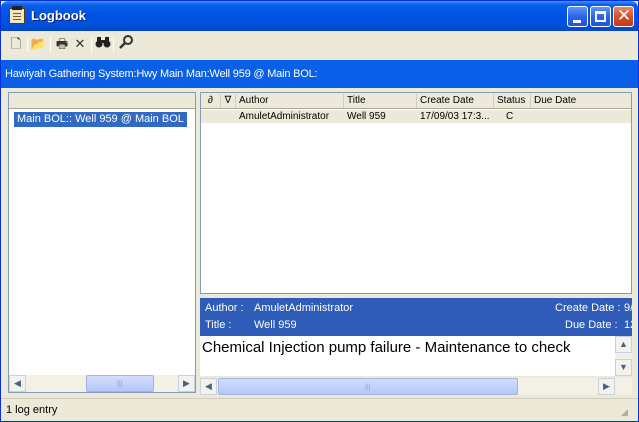  I want to click on minimize-button, so click(577, 16).